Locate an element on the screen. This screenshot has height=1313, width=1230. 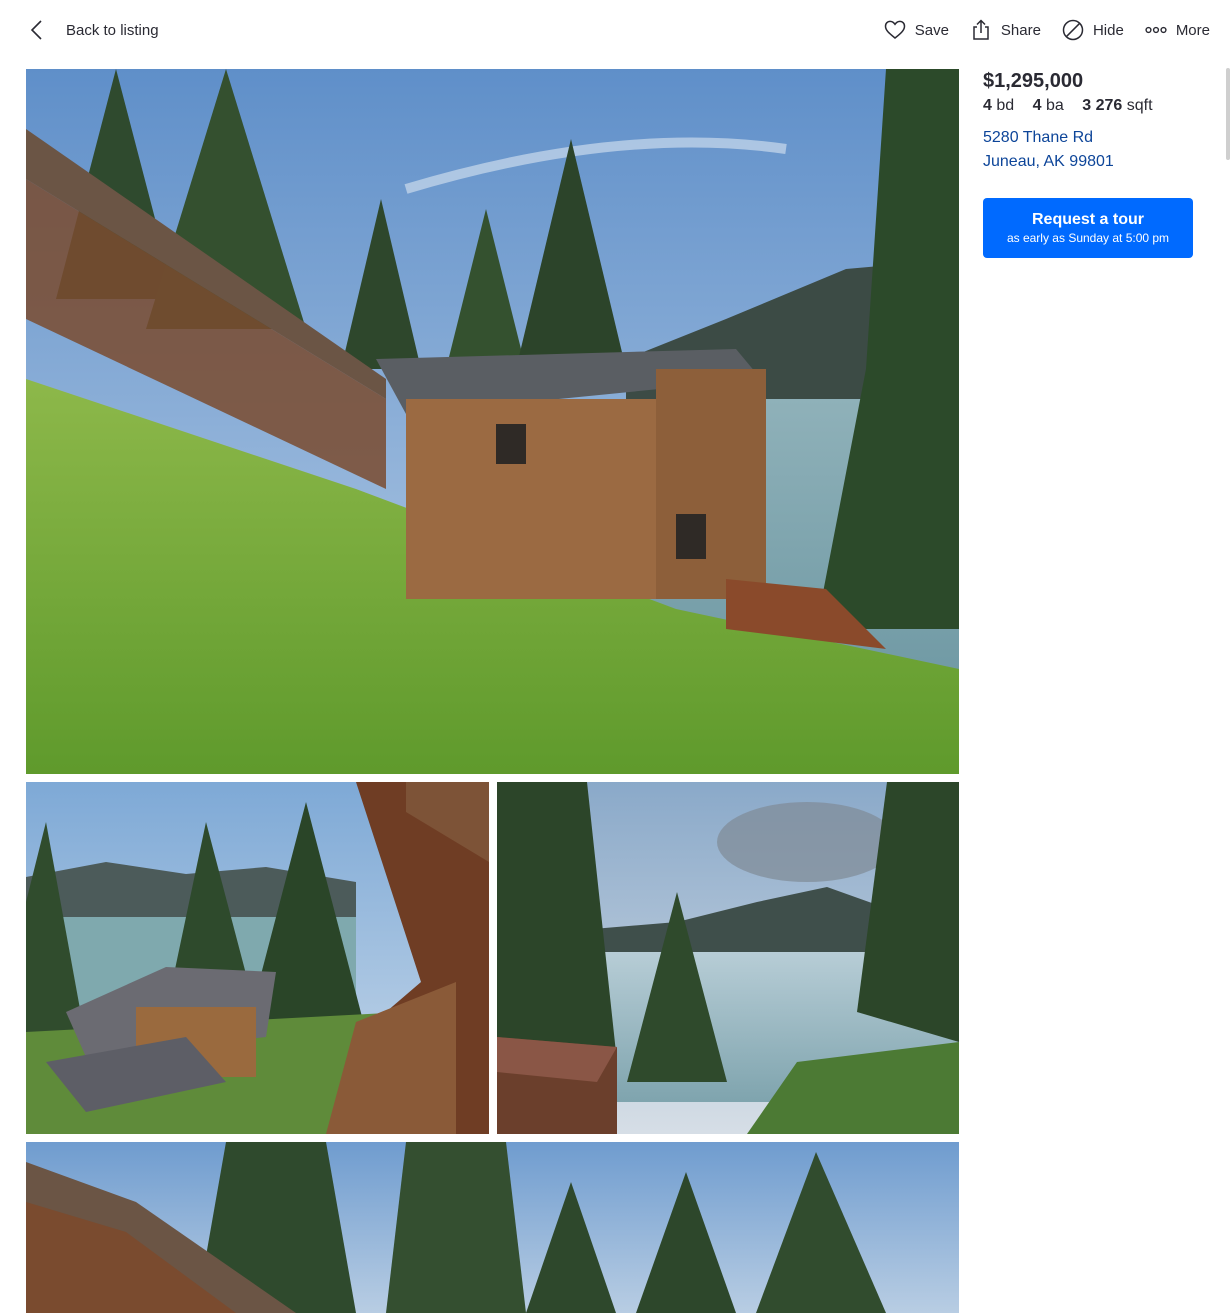
deck-view-photo is located at coordinates (257, 958).